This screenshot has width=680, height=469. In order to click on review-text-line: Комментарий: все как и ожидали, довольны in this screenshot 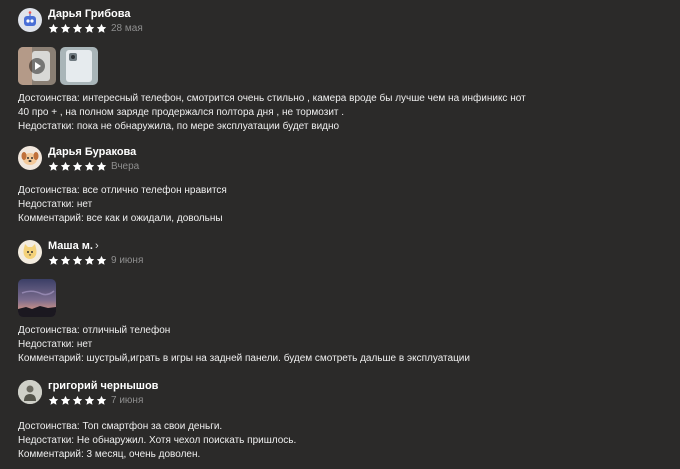, I will do `click(120, 218)`.